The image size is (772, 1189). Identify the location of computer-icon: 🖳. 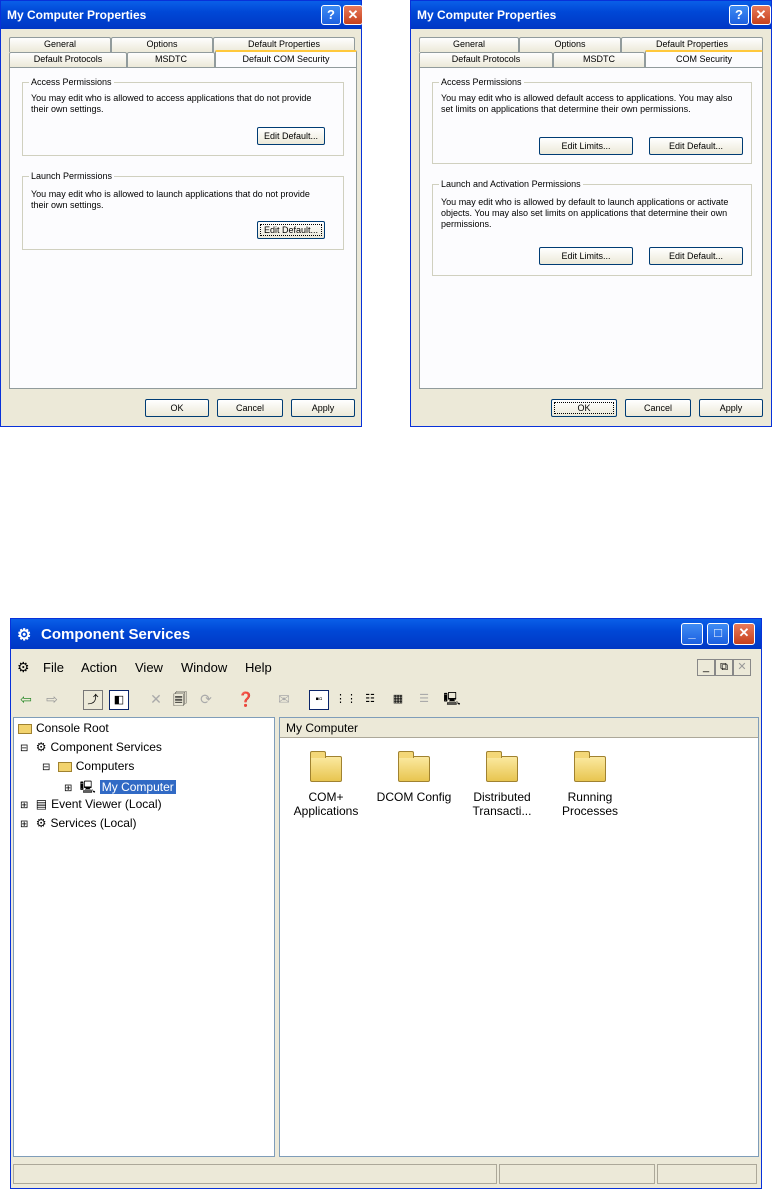
(87, 787).